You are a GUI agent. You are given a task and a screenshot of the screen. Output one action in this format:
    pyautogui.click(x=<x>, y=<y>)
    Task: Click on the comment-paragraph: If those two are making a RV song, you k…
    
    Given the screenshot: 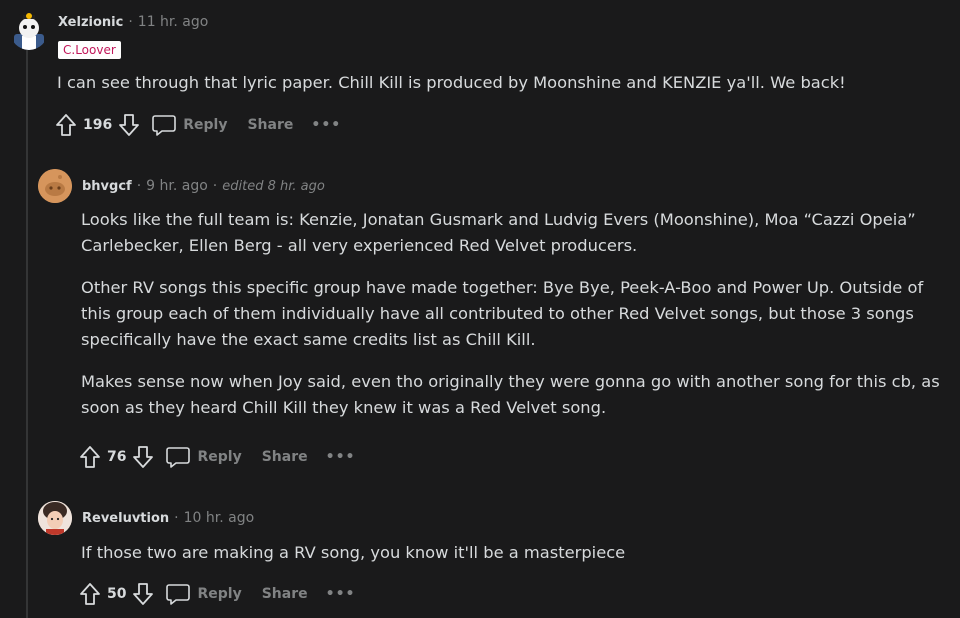 What is the action you would take?
    pyautogui.click(x=353, y=552)
    